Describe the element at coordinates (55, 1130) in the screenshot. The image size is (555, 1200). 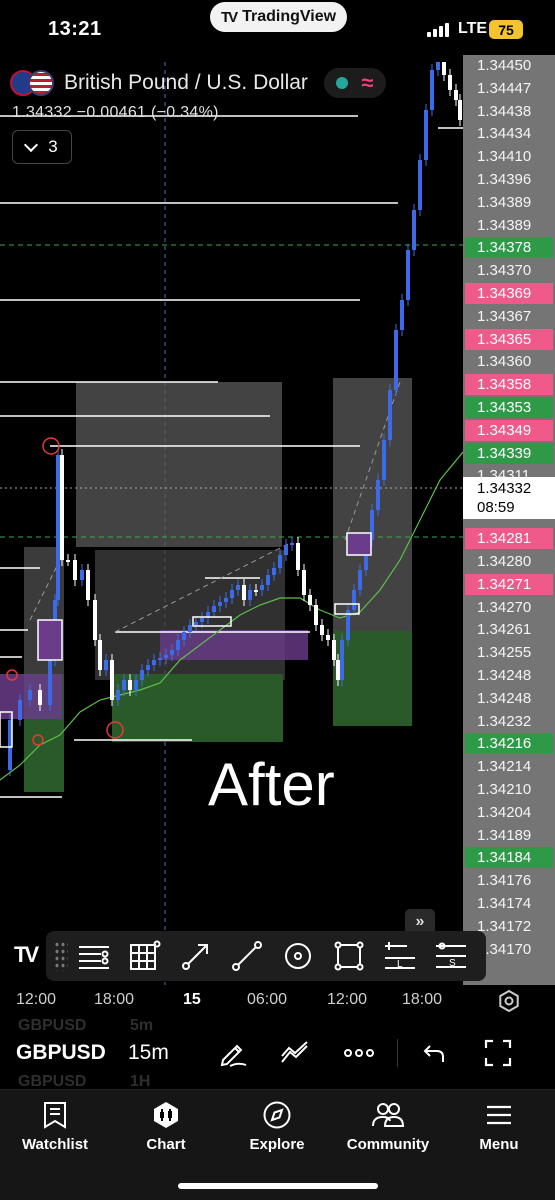
I see `tab-watchlist: Watchlist` at that location.